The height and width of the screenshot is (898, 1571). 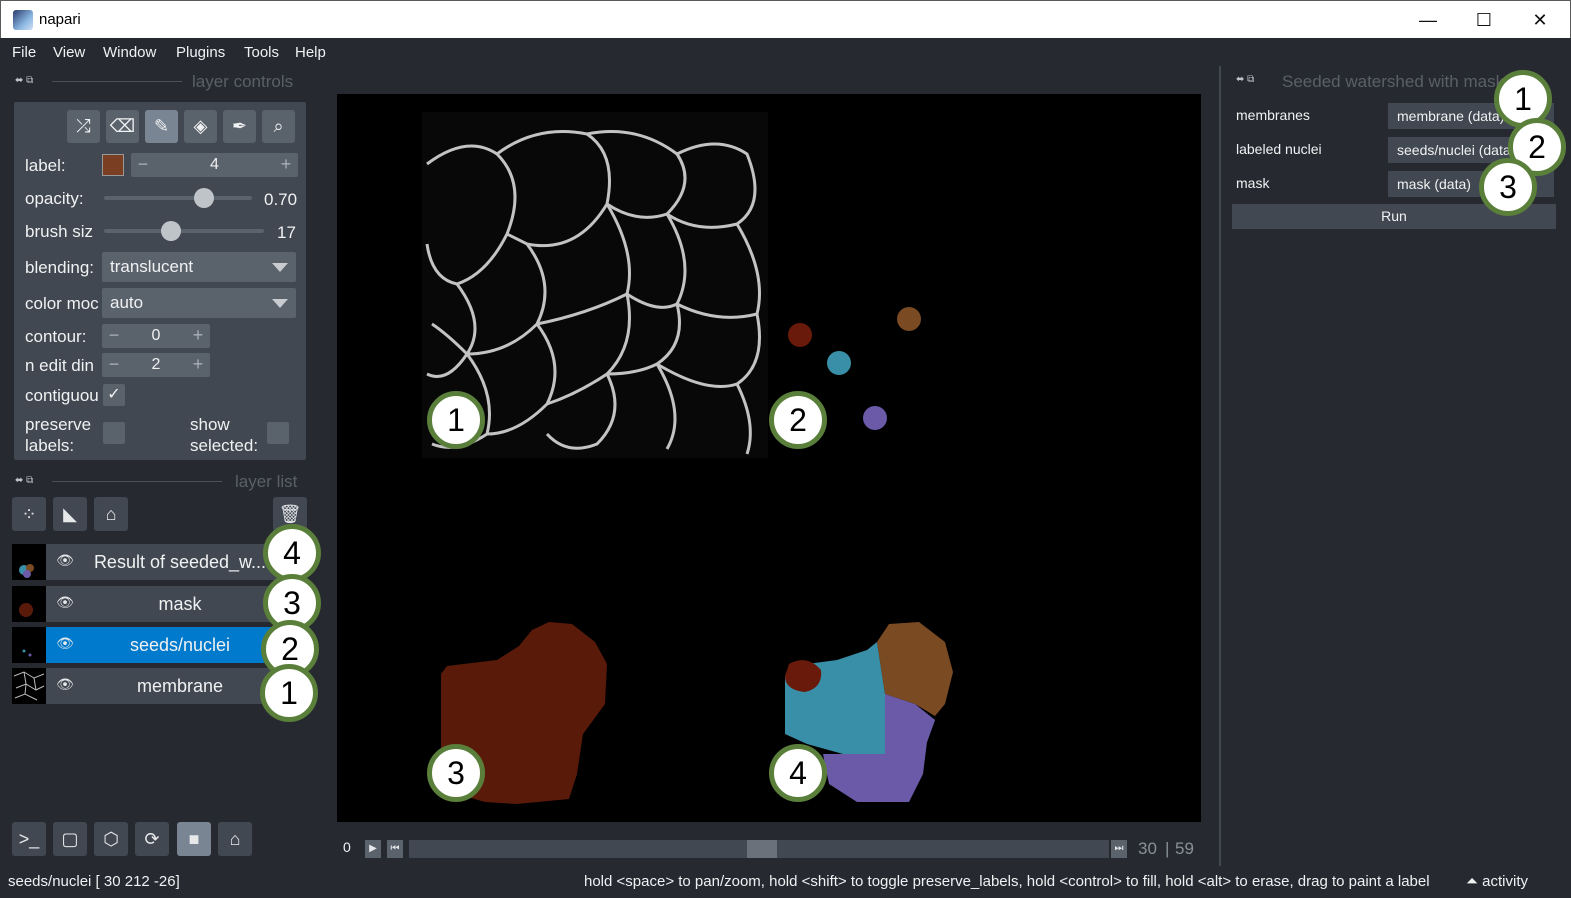 What do you see at coordinates (27, 653) in the screenshot?
I see `seeds-thumbnail-image` at bounding box center [27, 653].